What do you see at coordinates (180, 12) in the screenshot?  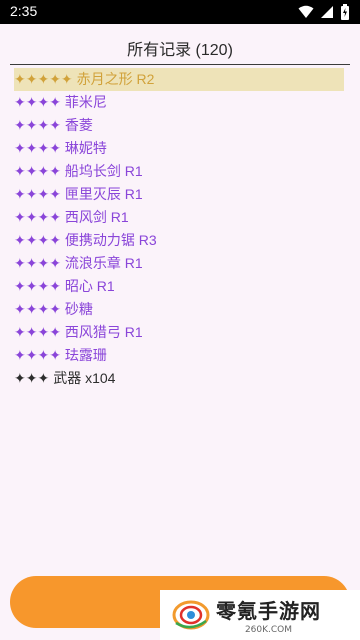 I see `status-bar: 2:35` at bounding box center [180, 12].